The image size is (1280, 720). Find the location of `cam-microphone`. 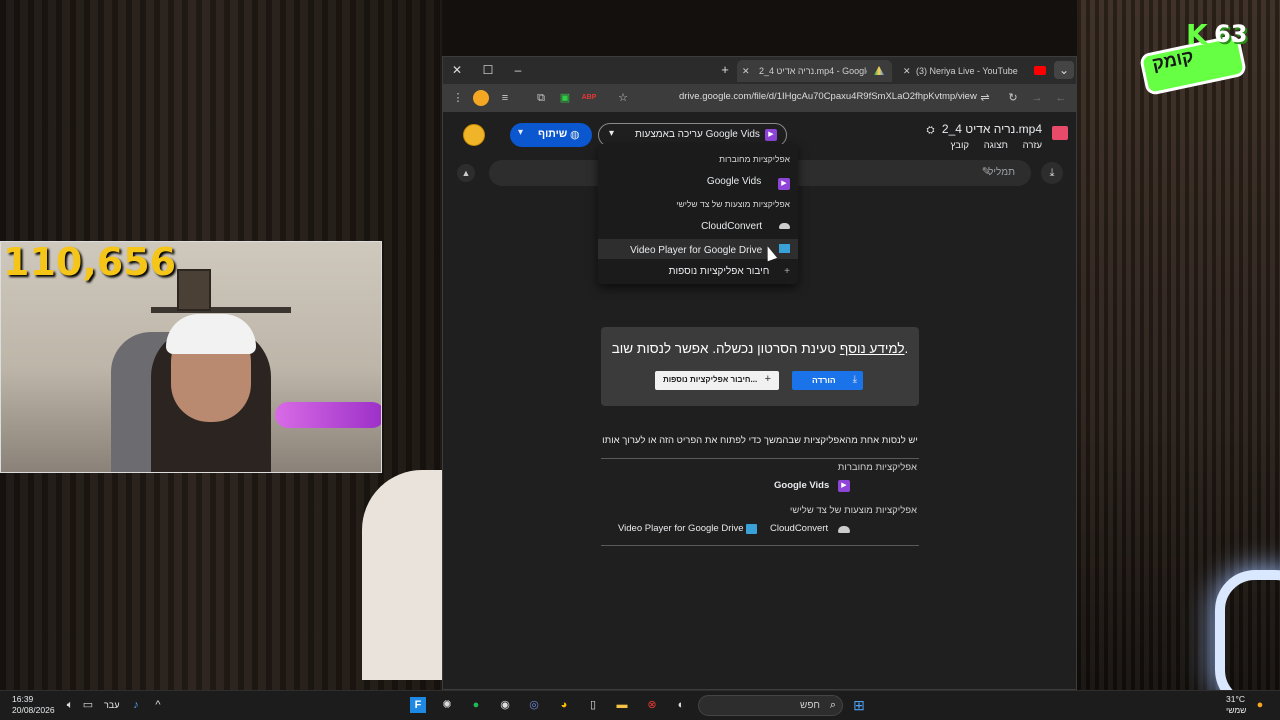

cam-microphone is located at coordinates (328, 415).